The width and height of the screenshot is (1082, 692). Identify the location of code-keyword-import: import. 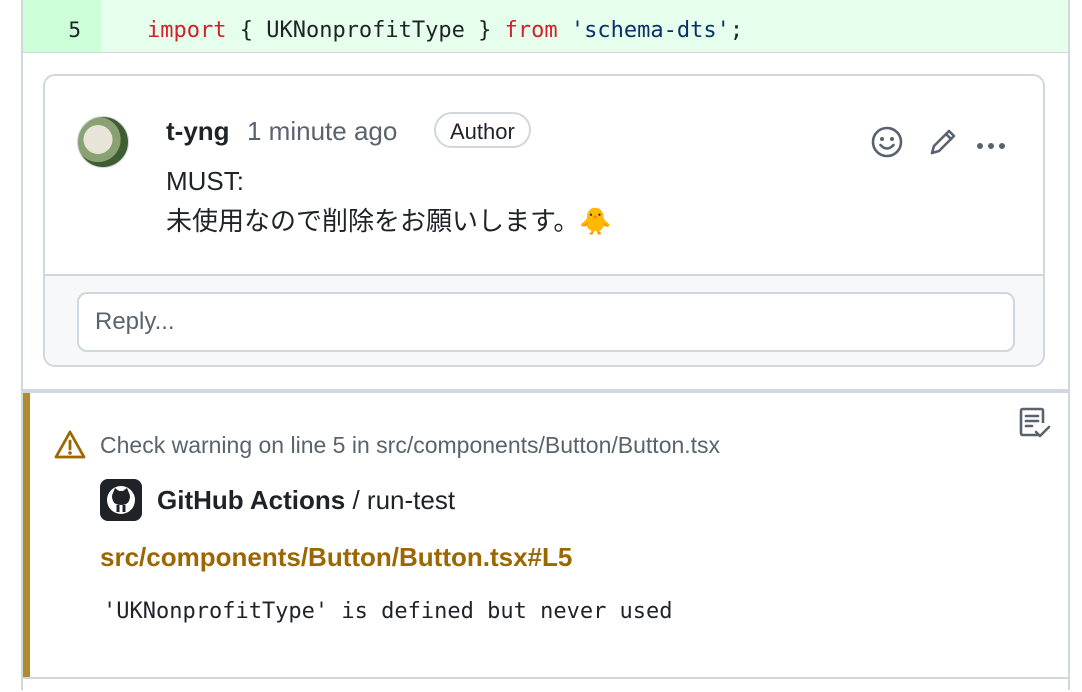
(187, 30).